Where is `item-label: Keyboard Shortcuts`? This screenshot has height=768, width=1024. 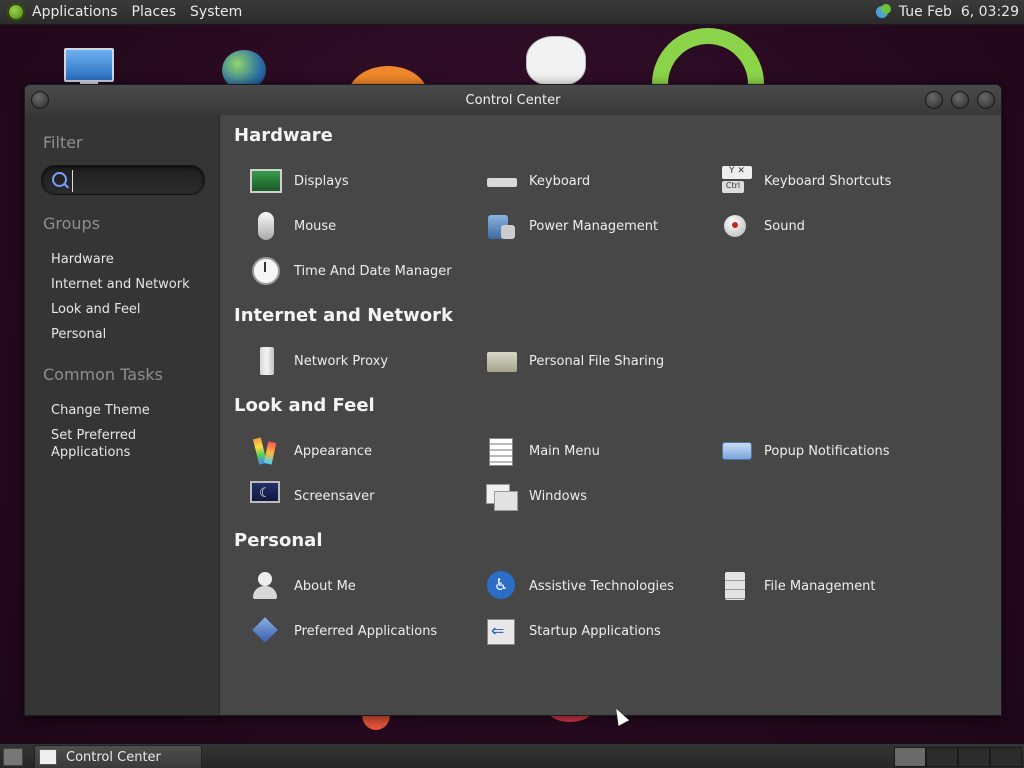 item-label: Keyboard Shortcuts is located at coordinates (828, 181).